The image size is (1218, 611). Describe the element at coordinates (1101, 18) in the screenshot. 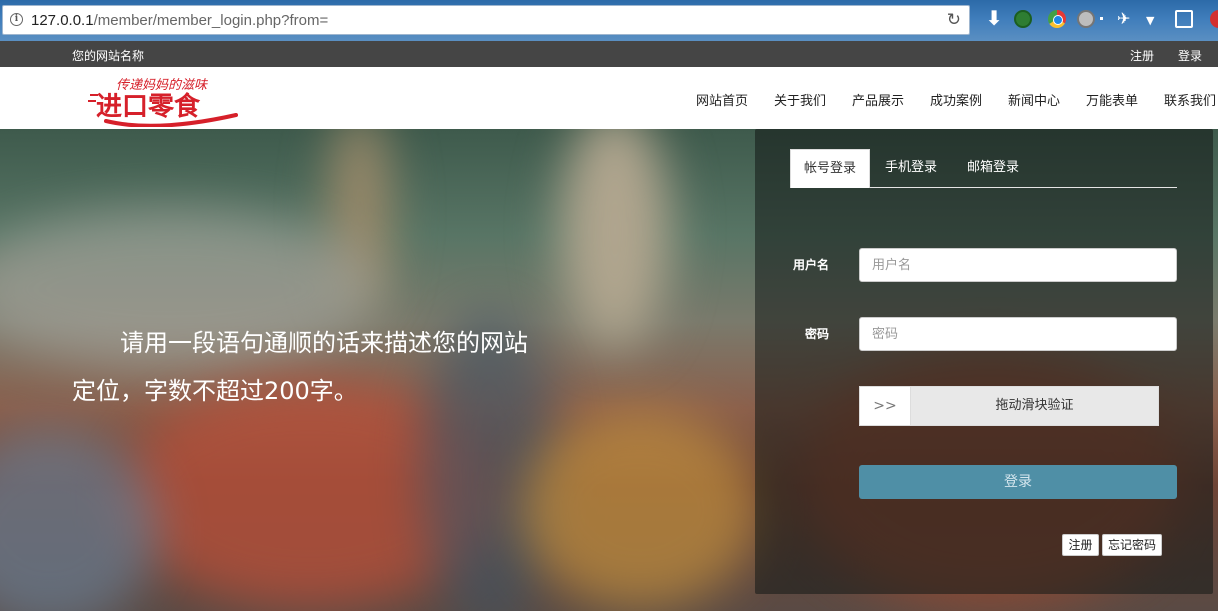

I see `dropdown-dot-icon` at that location.